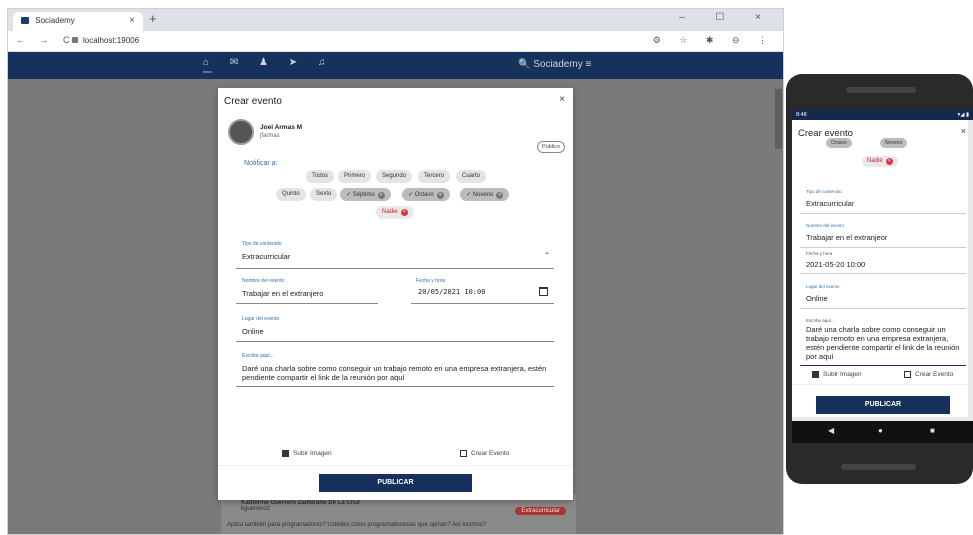 The width and height of the screenshot is (973, 535). What do you see at coordinates (253, 101) in the screenshot?
I see `modal-title: Crear evento` at bounding box center [253, 101].